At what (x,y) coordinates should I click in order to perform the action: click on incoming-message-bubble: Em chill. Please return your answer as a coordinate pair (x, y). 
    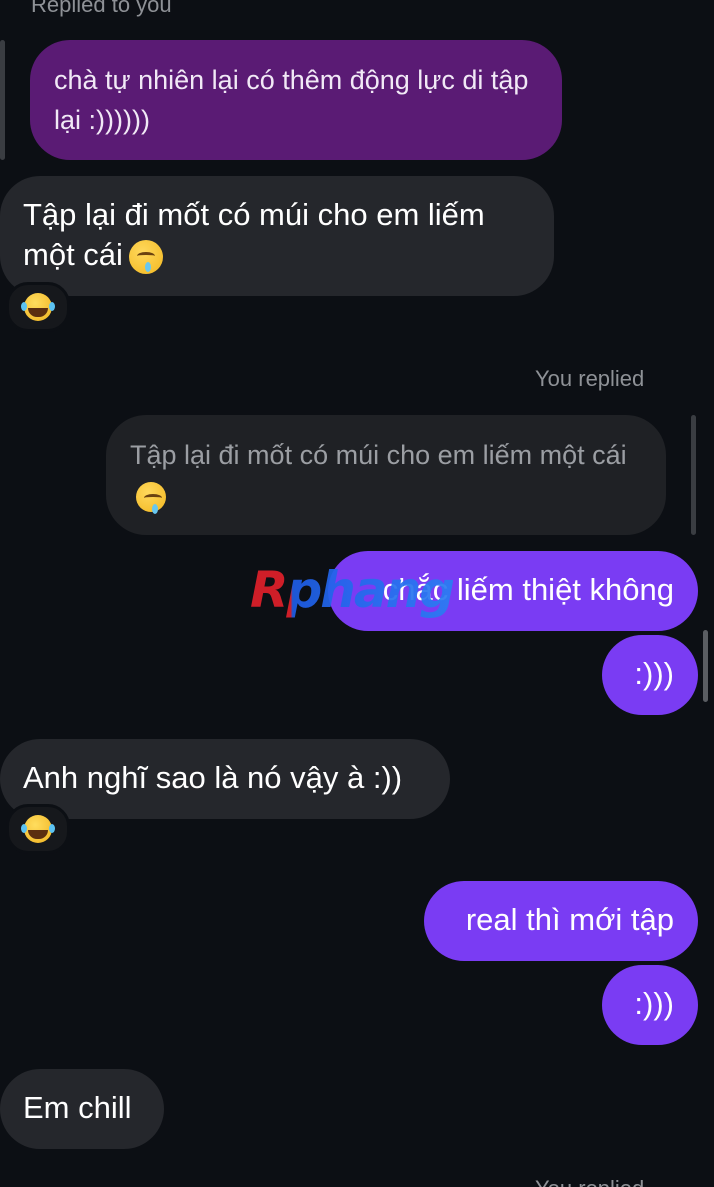
    Looking at the image, I should click on (82, 1109).